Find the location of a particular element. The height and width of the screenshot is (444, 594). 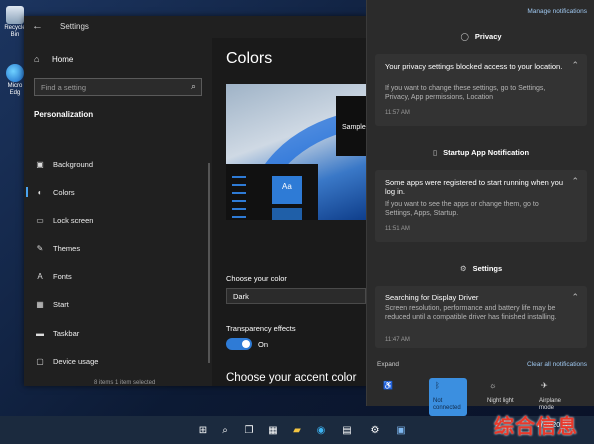

theme-preview: Aa Sample is located at coordinates (297, 152).